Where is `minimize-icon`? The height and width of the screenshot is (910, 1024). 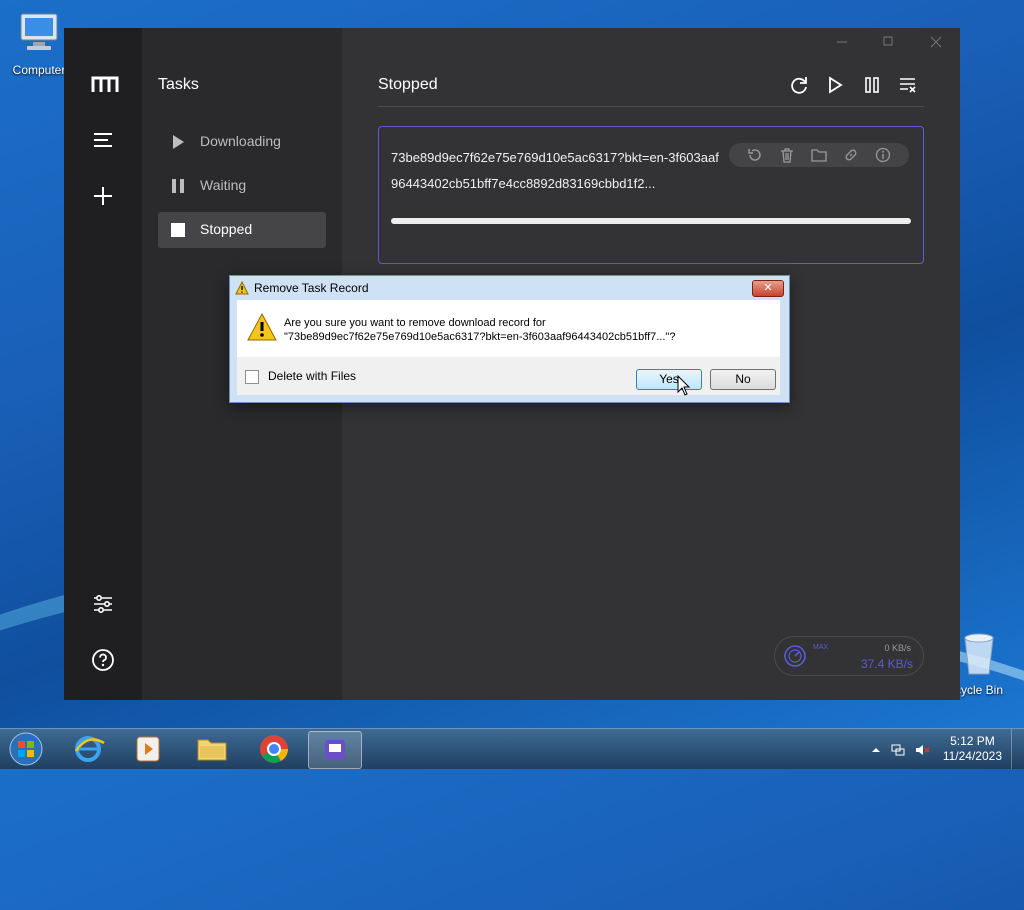
minimize-icon is located at coordinates (842, 42).